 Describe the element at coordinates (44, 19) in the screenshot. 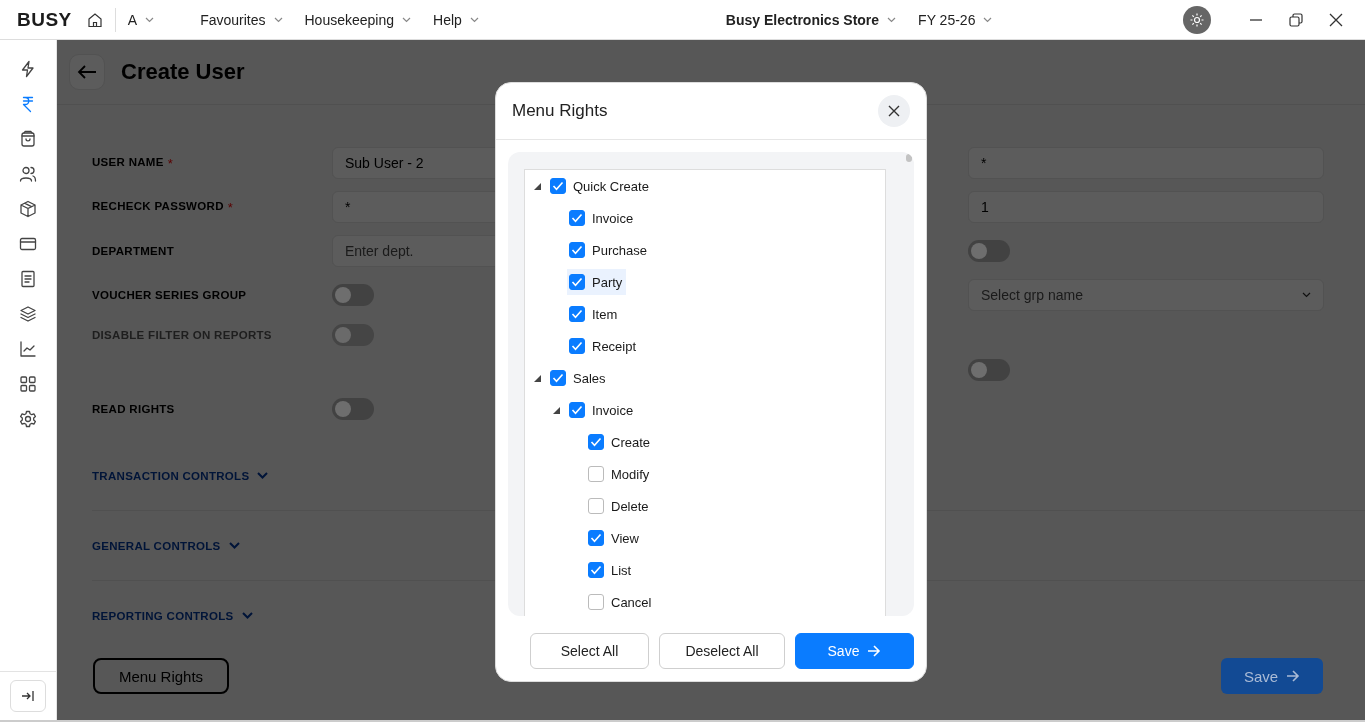

I see `logo: BUSY` at that location.